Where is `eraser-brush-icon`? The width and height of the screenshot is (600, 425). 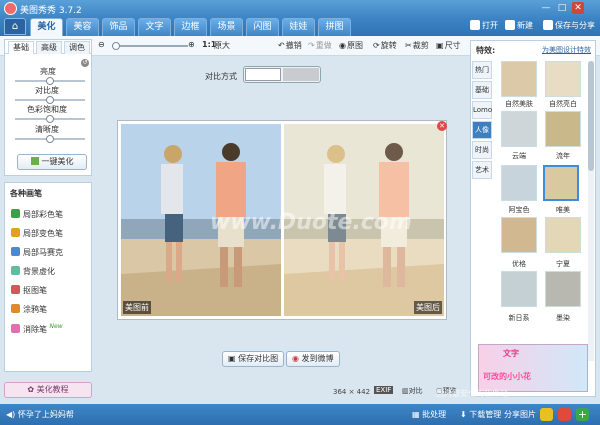
eraser-brush-icon is located at coordinates (15, 328).